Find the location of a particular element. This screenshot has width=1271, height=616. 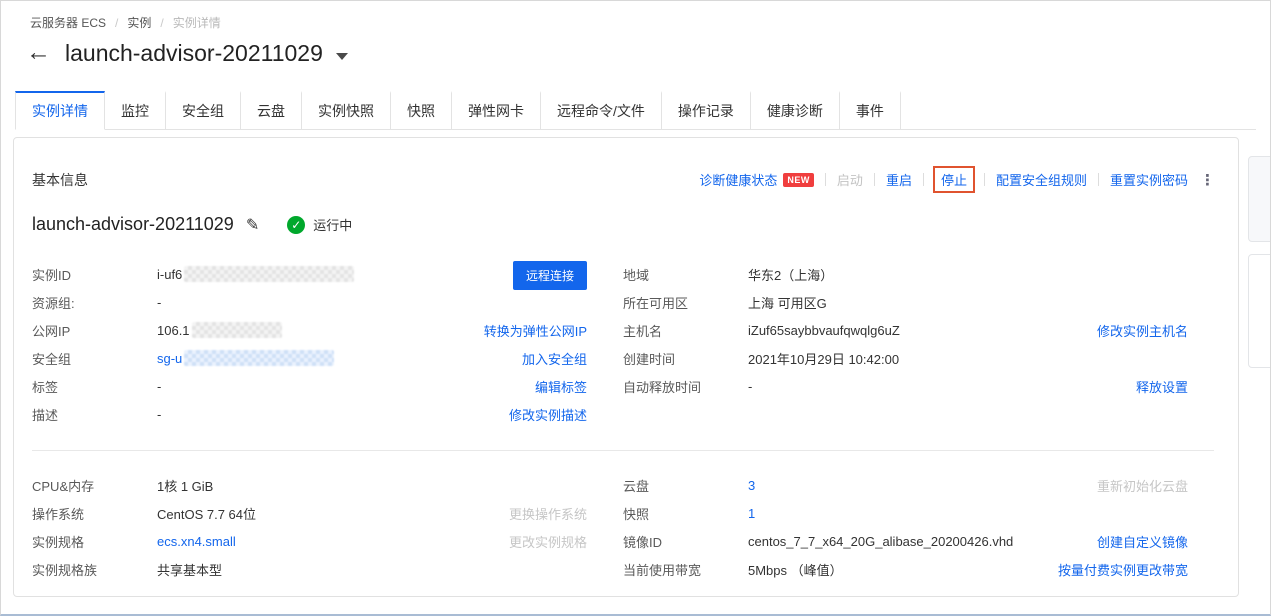

row-public-ip: 公网IP 106.1 转换为弹性公网IP is located at coordinates (309, 330).